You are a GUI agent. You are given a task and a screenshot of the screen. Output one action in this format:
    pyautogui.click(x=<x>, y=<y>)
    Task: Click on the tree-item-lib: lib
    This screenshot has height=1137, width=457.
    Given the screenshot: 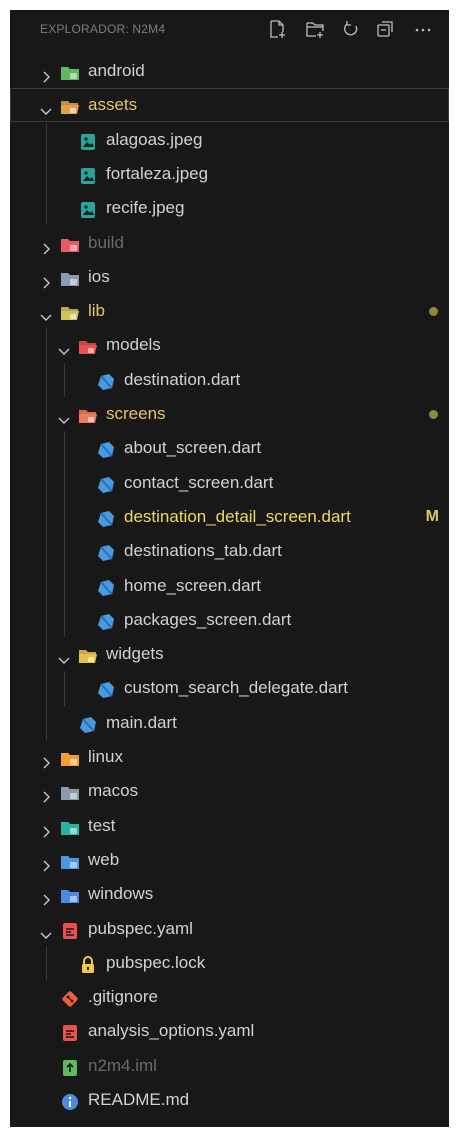 What is the action you would take?
    pyautogui.click(x=229, y=311)
    